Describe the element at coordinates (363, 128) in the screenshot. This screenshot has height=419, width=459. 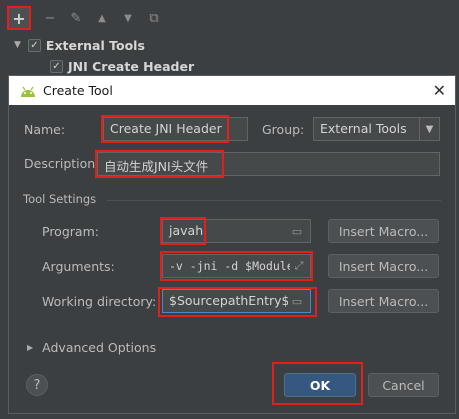
I see `group-combo-value: External Tools` at that location.